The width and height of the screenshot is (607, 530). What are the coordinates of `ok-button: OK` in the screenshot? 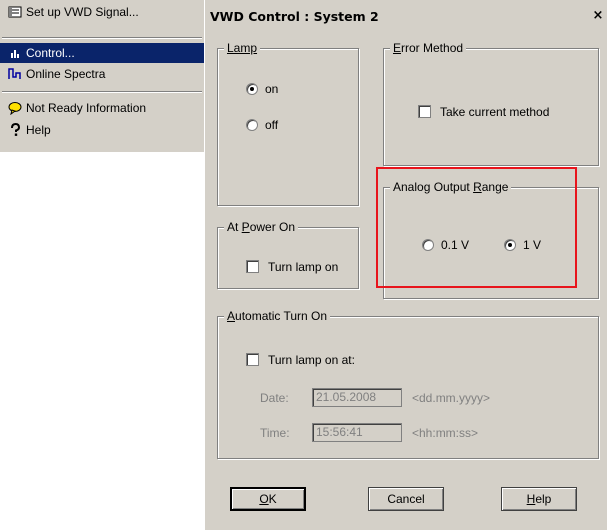 It's located at (268, 499).